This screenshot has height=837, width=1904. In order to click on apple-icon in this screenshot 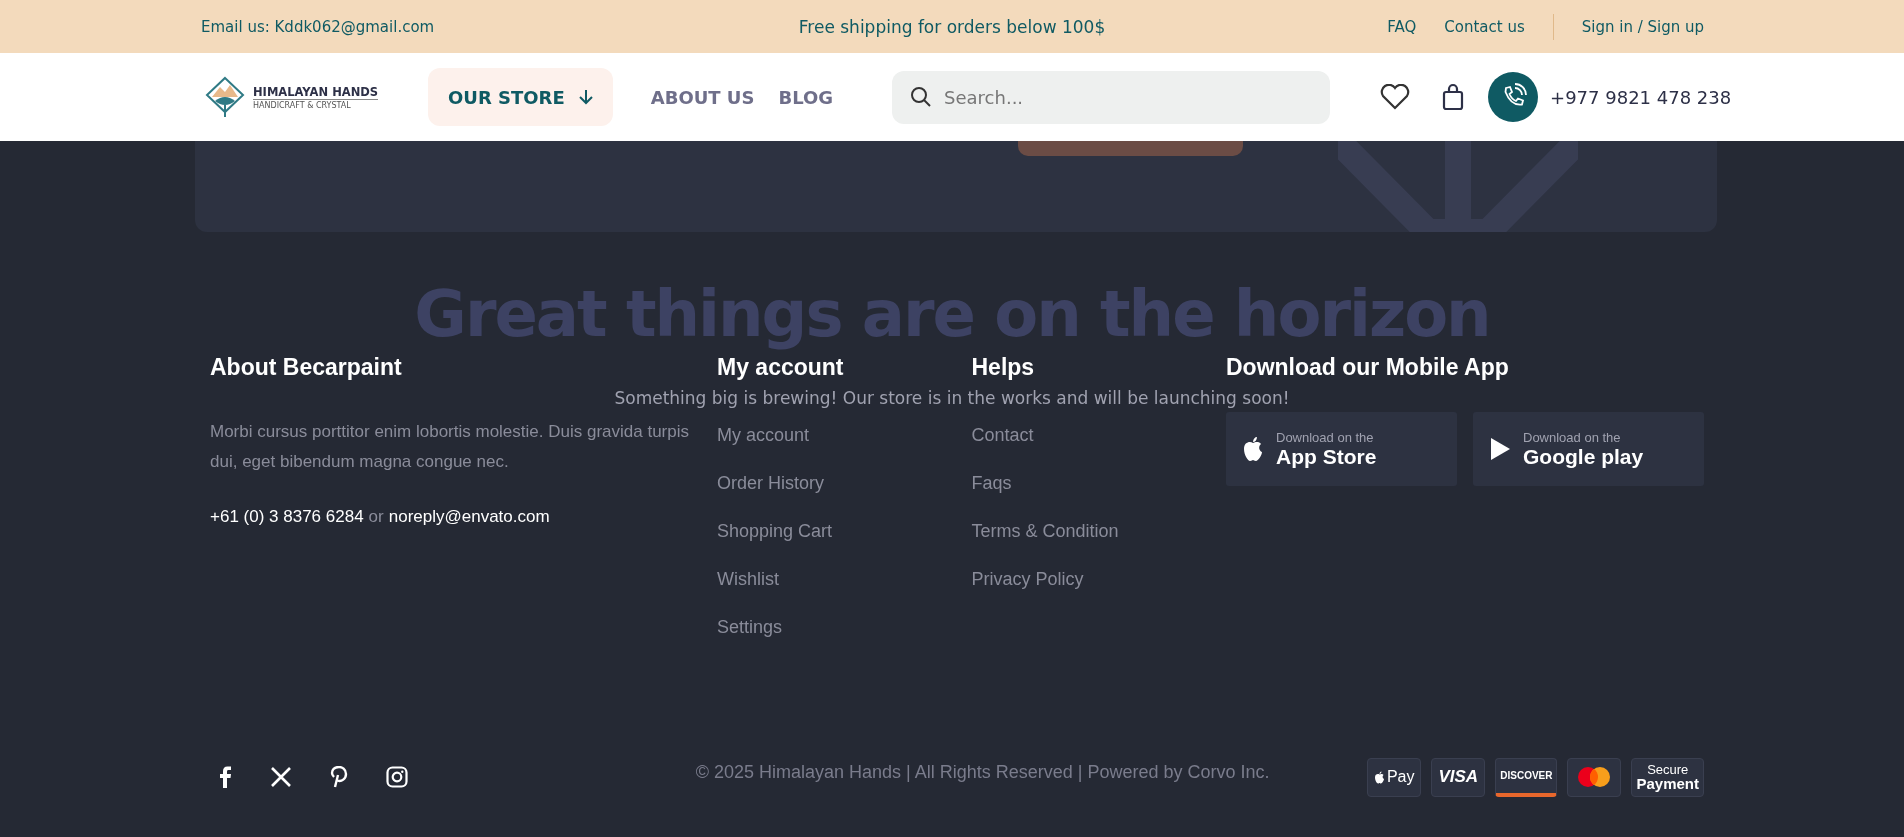, I will do `click(1253, 449)`.